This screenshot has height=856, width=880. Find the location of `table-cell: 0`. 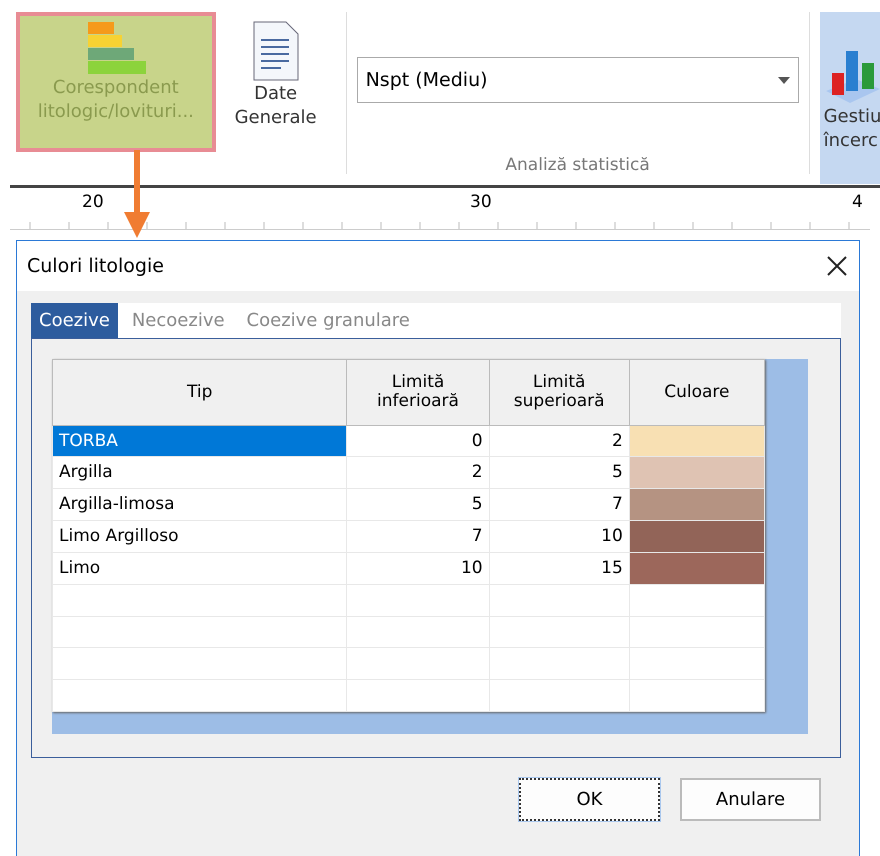

table-cell: 0 is located at coordinates (418, 441).